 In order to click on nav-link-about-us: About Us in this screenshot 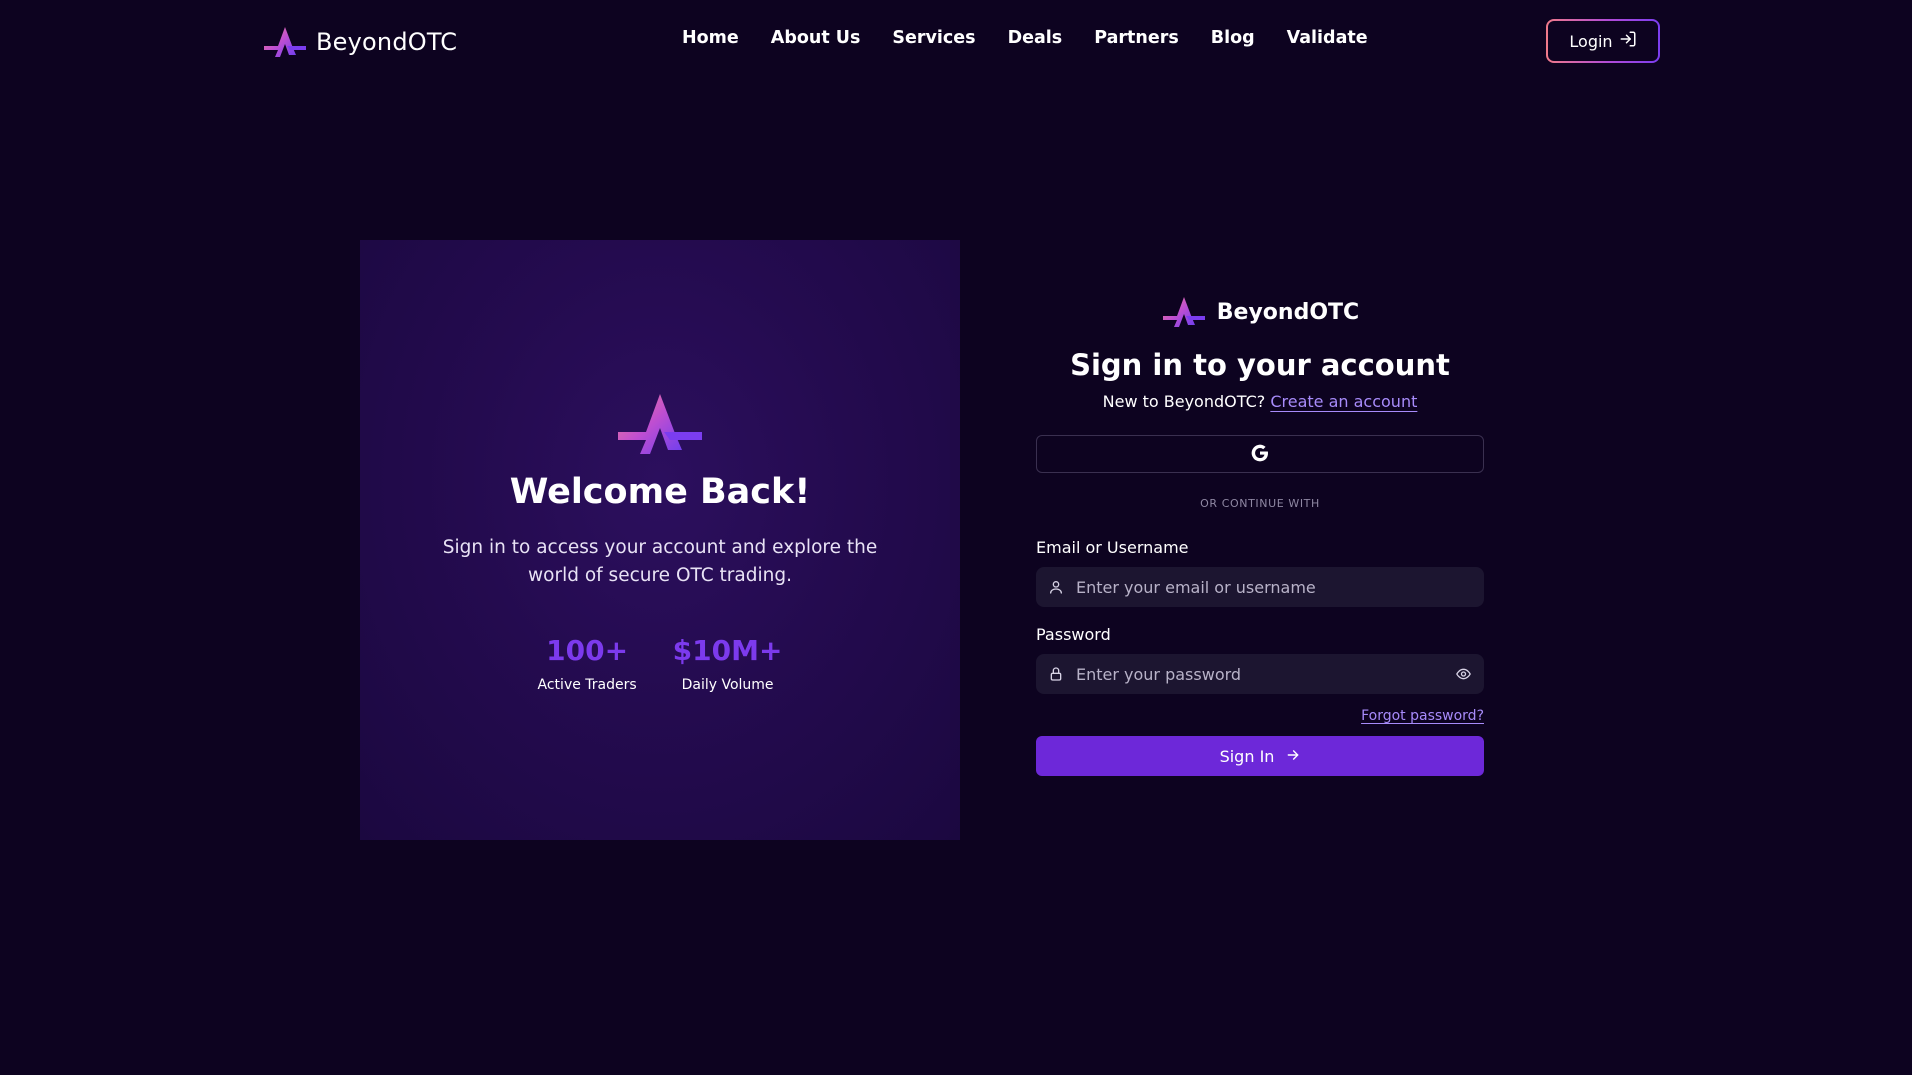, I will do `click(816, 38)`.